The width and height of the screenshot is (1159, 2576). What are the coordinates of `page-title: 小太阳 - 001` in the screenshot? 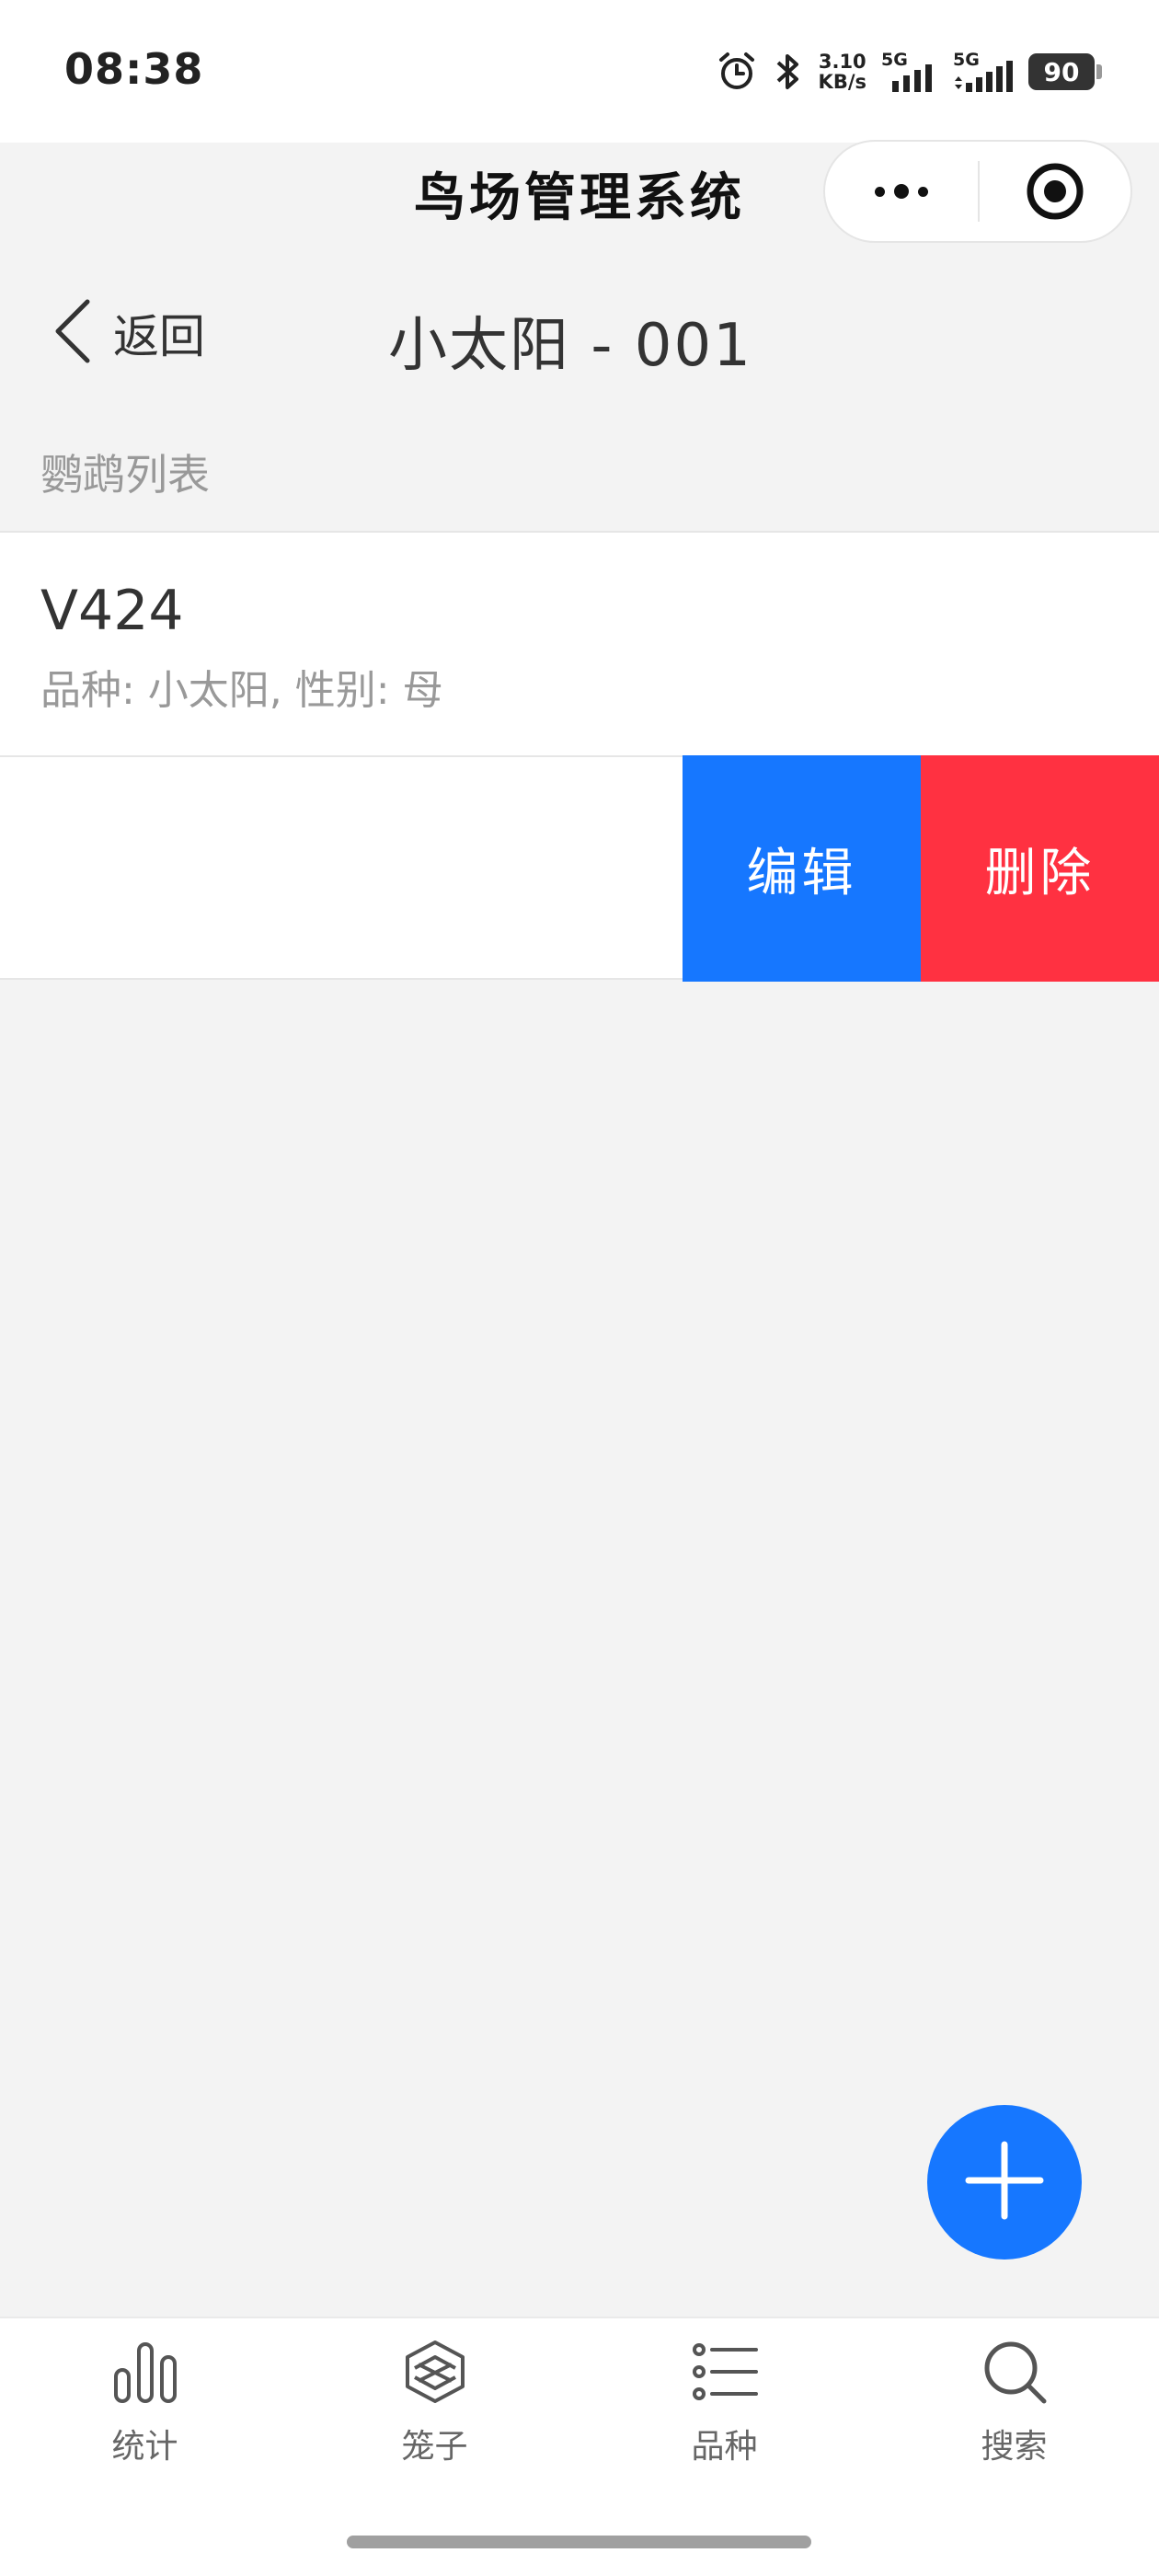 It's located at (570, 346).